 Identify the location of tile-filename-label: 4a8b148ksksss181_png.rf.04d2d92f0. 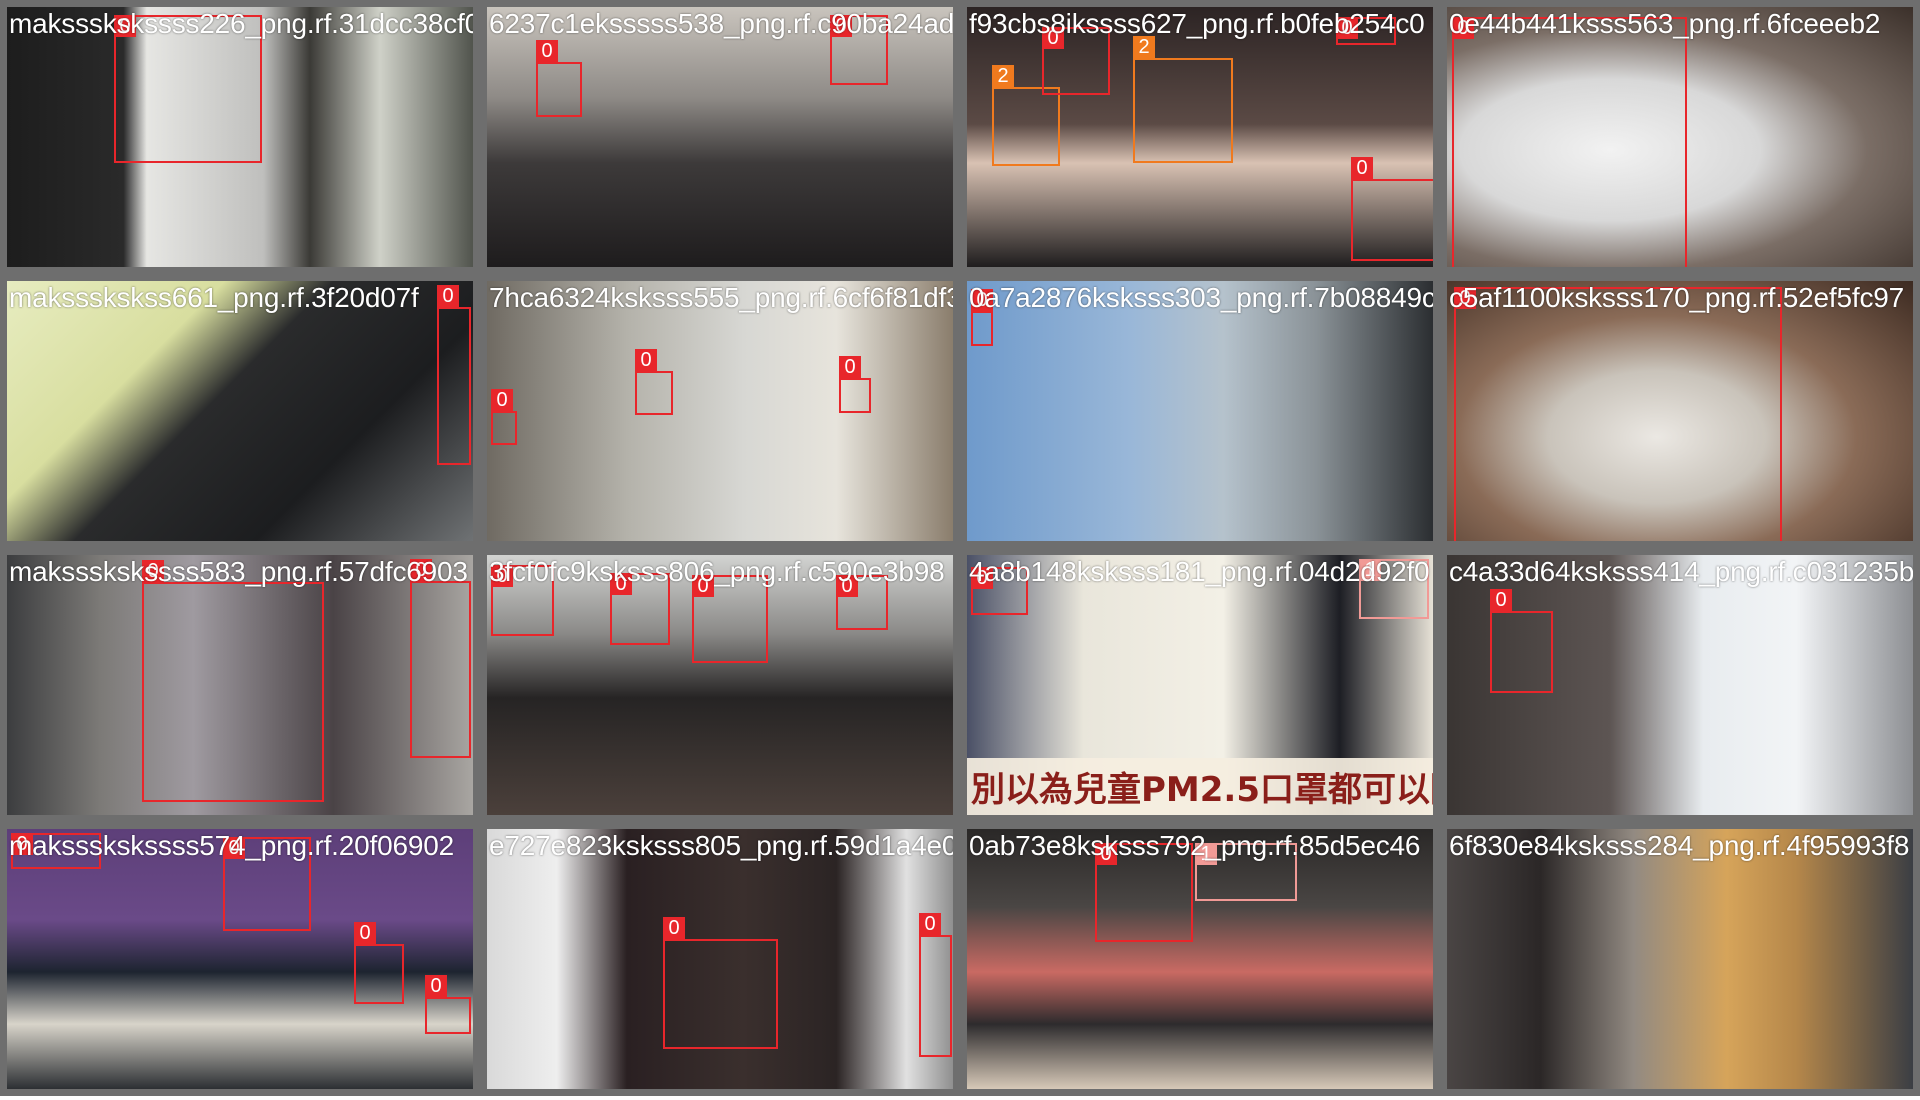
(1199, 571).